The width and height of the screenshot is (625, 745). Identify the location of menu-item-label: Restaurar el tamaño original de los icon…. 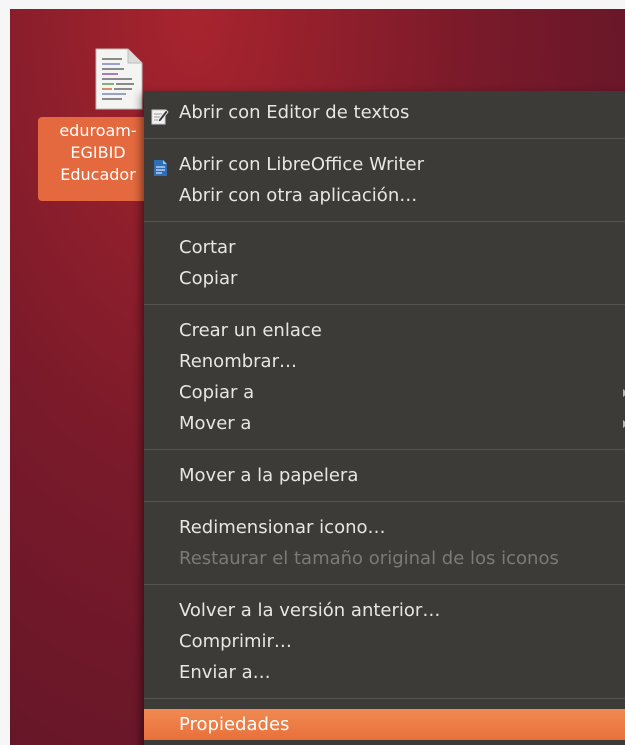
(369, 558).